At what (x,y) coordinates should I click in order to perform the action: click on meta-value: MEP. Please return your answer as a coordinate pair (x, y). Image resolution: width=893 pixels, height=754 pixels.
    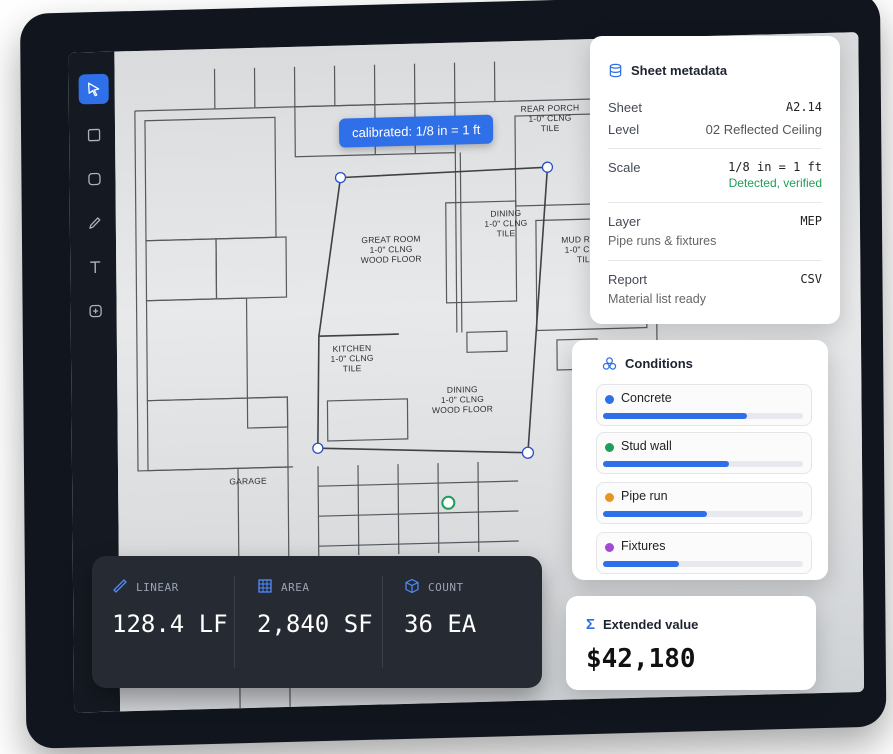
    Looking at the image, I should click on (811, 221).